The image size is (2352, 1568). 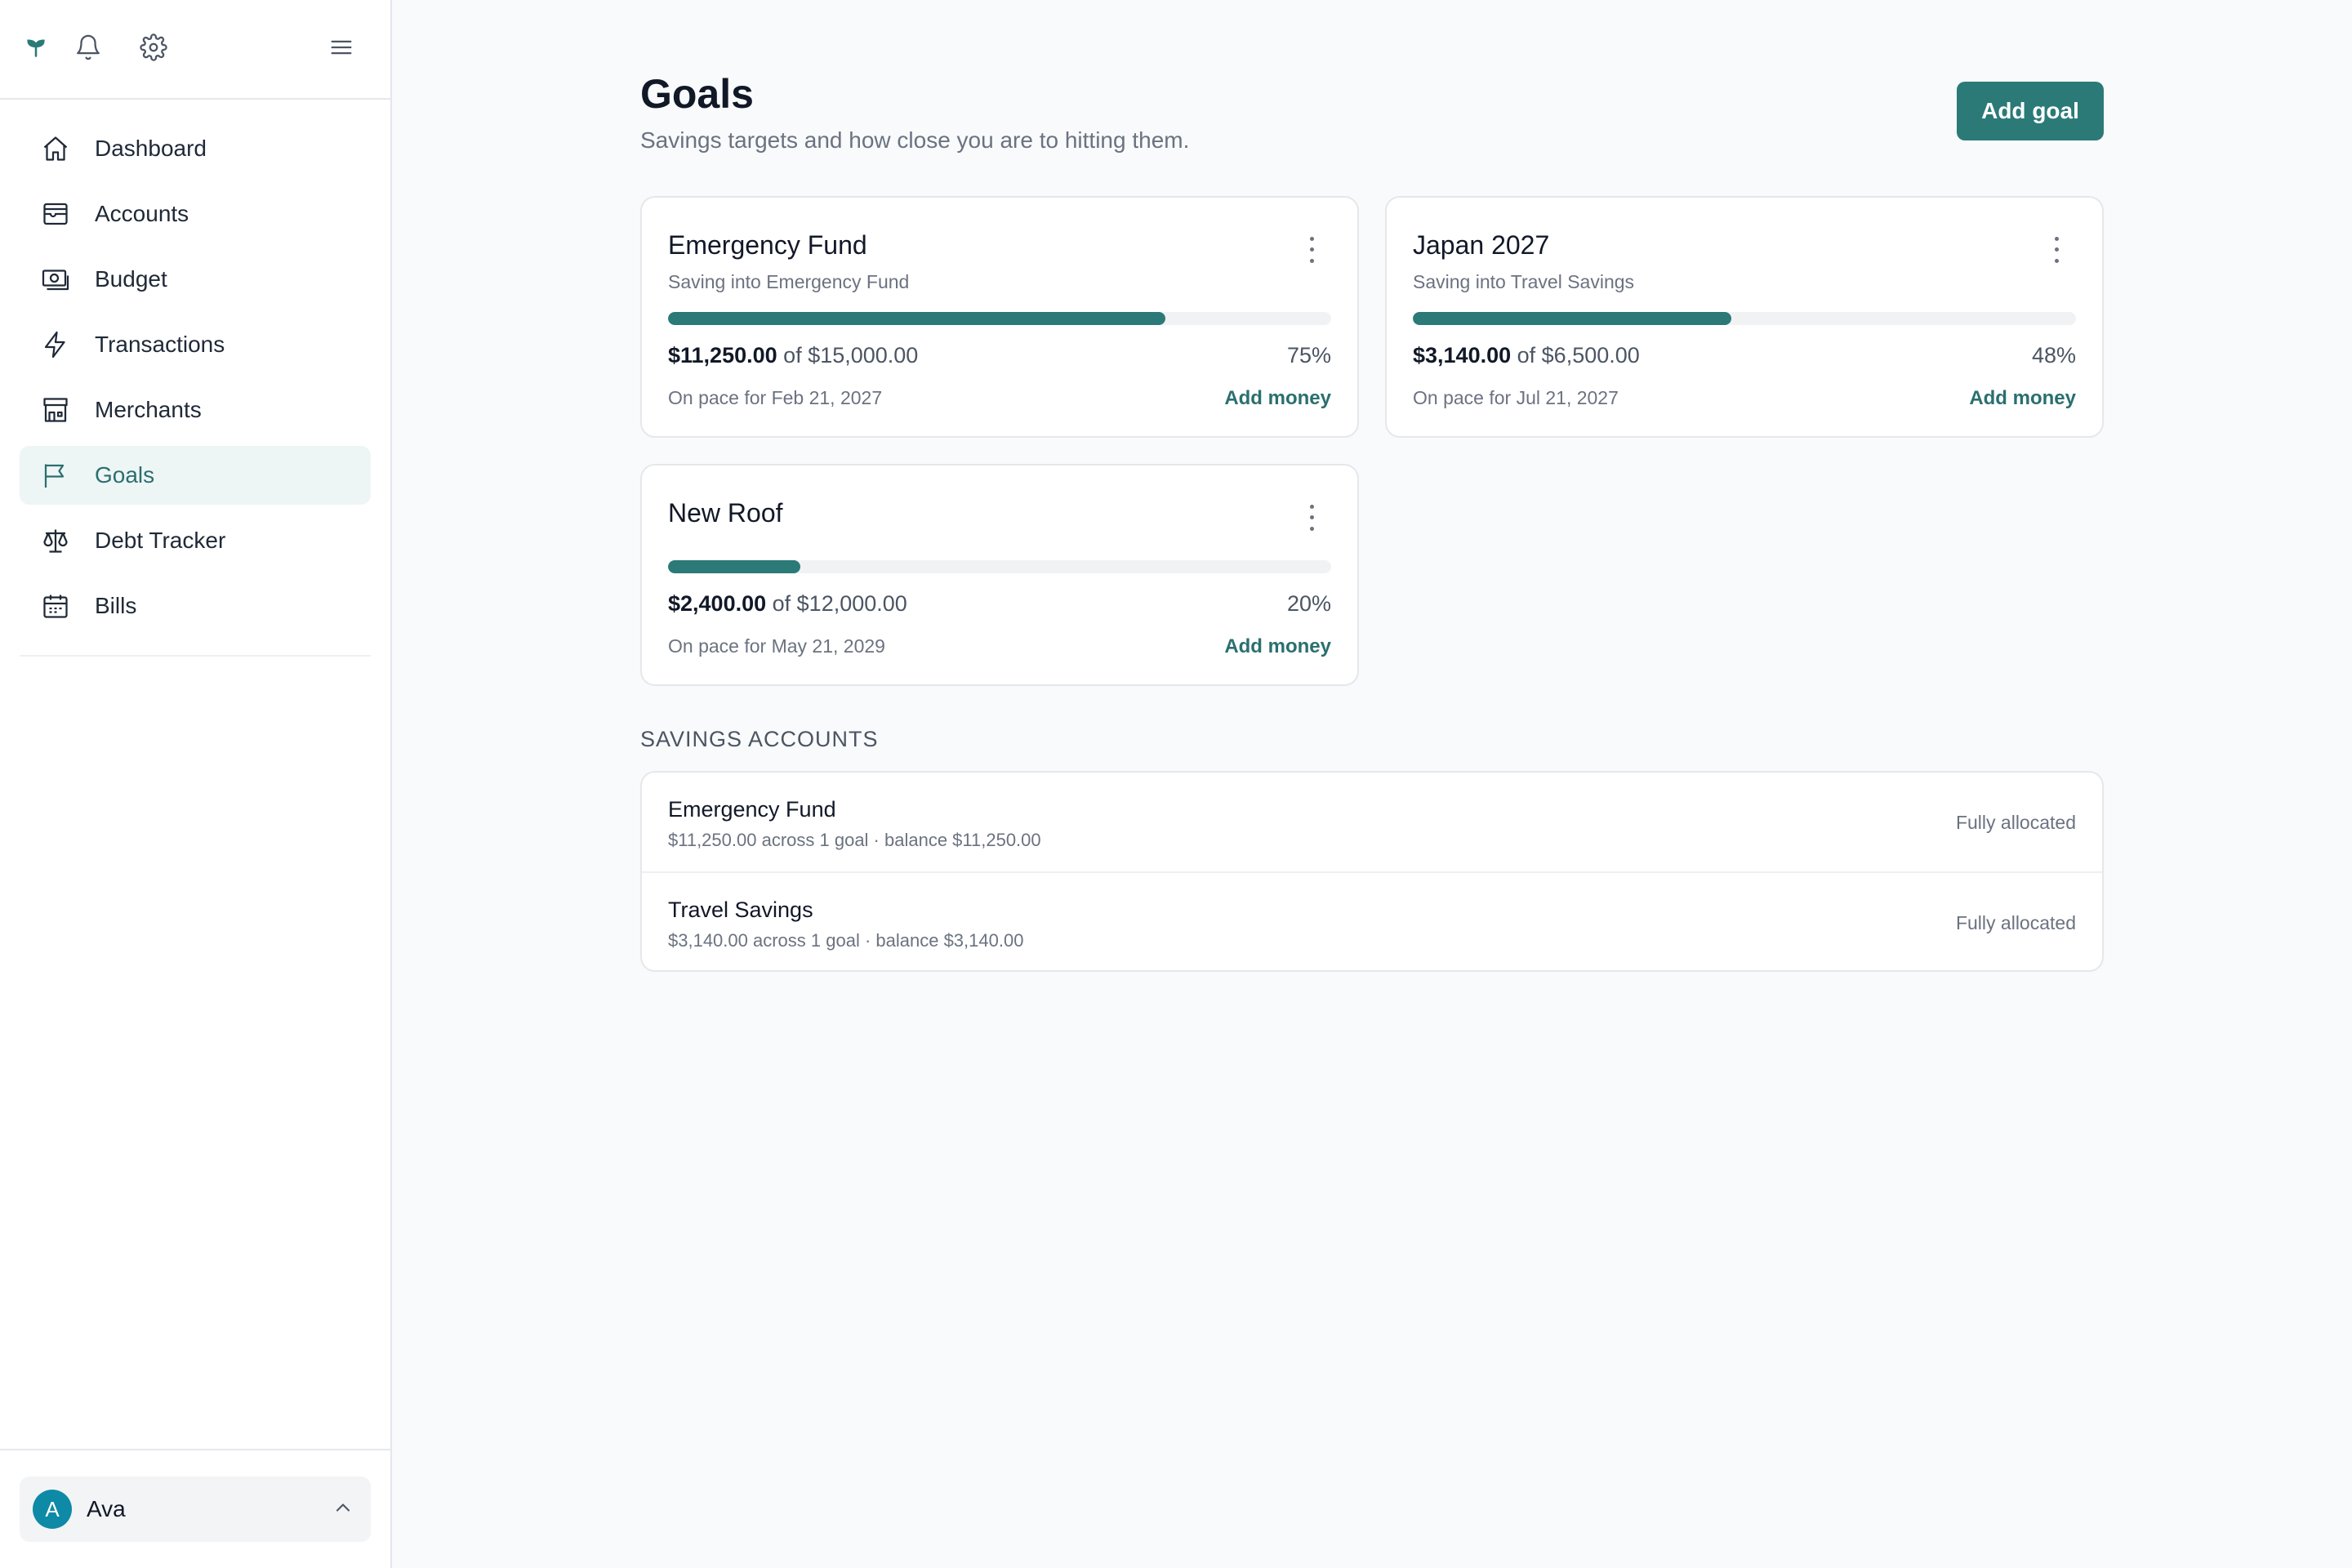 I want to click on goal-percent: 20%, so click(x=1308, y=603).